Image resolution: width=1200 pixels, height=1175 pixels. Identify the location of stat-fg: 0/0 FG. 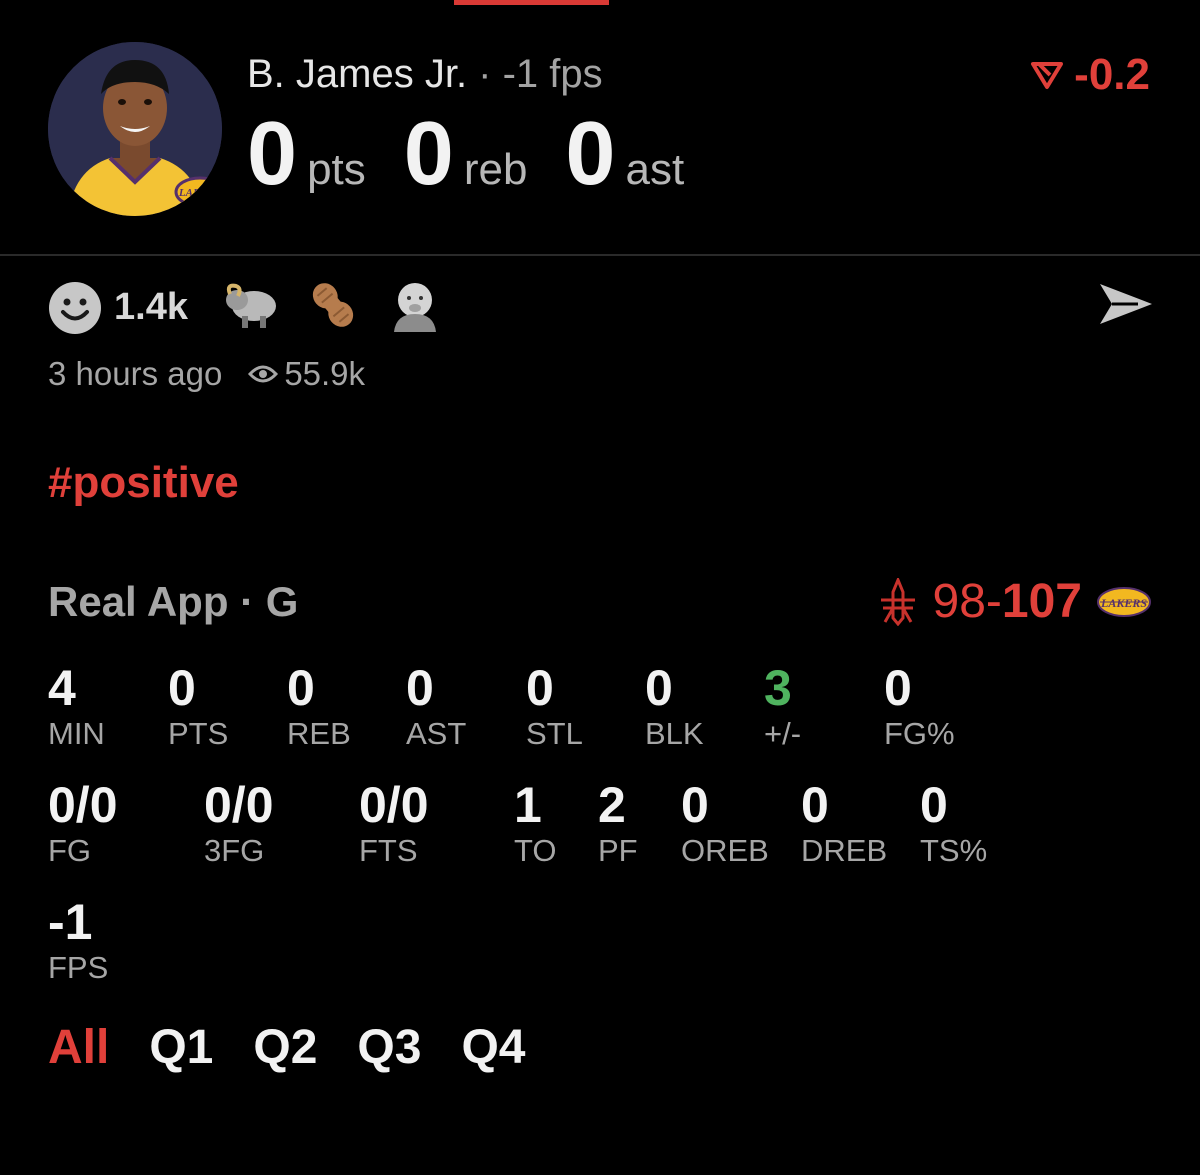
(83, 823).